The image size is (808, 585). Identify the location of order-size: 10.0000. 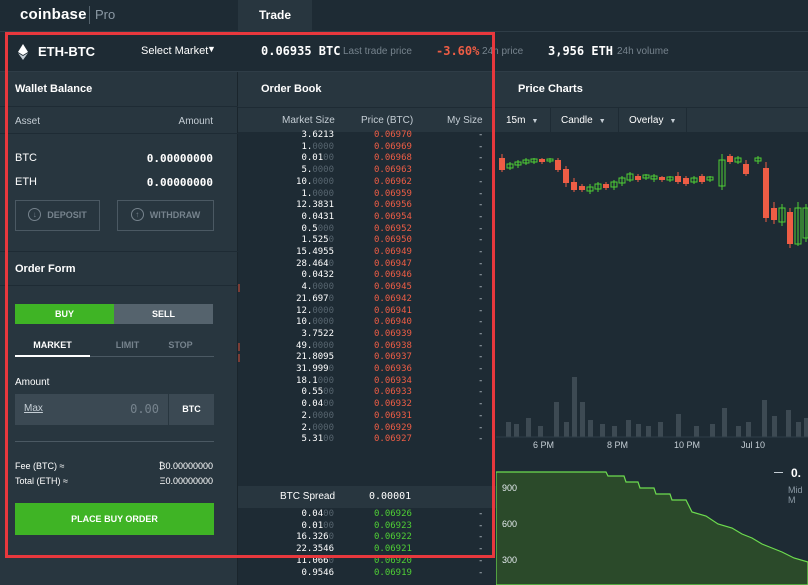
(315, 181).